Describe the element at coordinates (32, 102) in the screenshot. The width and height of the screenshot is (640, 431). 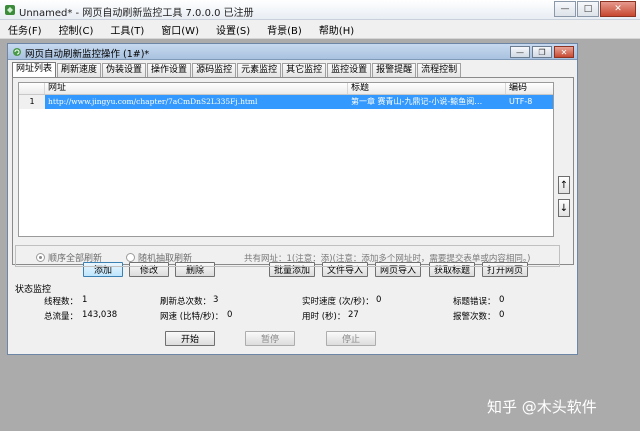
I see `row-index: 1` at that location.